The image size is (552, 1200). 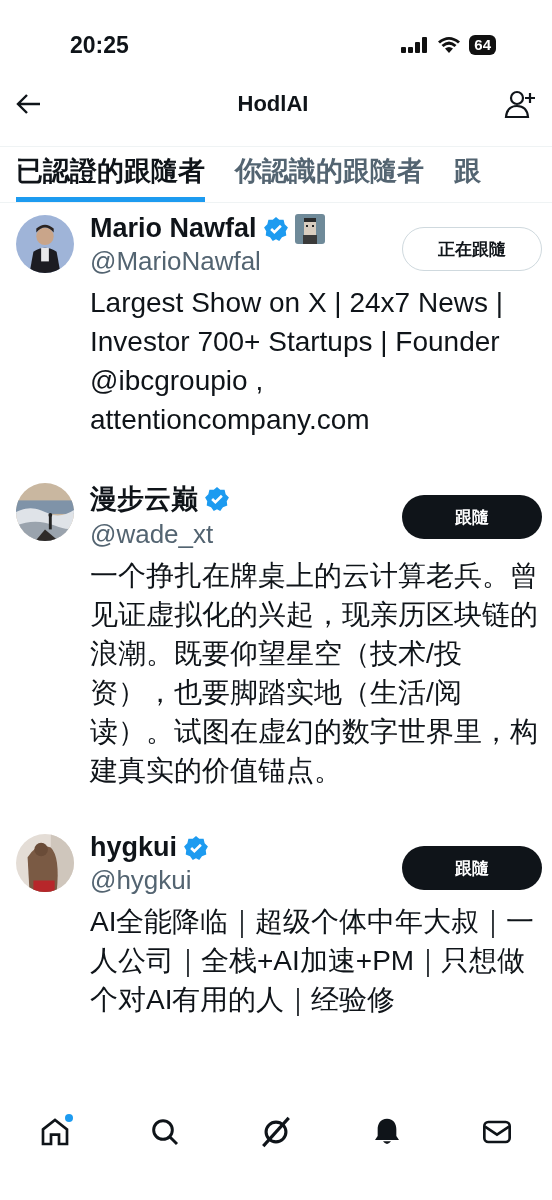 What do you see at coordinates (449, 45) in the screenshot?
I see `wifi-icon` at bounding box center [449, 45].